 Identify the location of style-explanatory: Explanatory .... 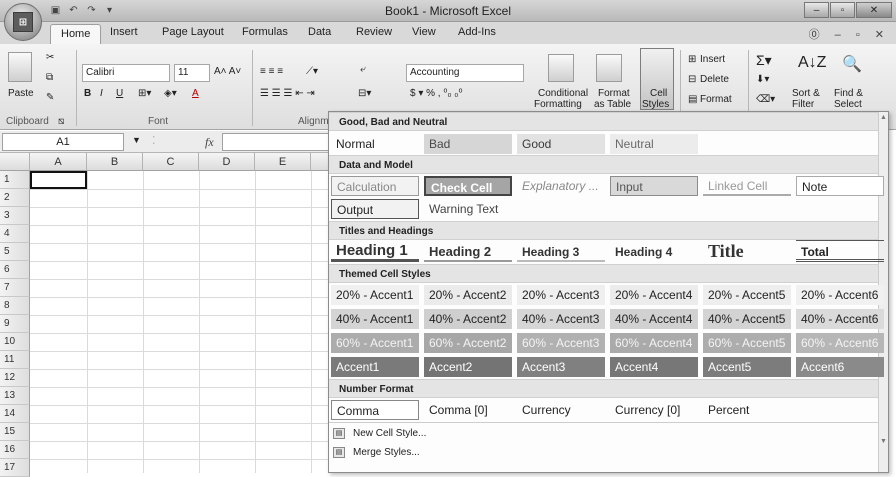
(561, 186).